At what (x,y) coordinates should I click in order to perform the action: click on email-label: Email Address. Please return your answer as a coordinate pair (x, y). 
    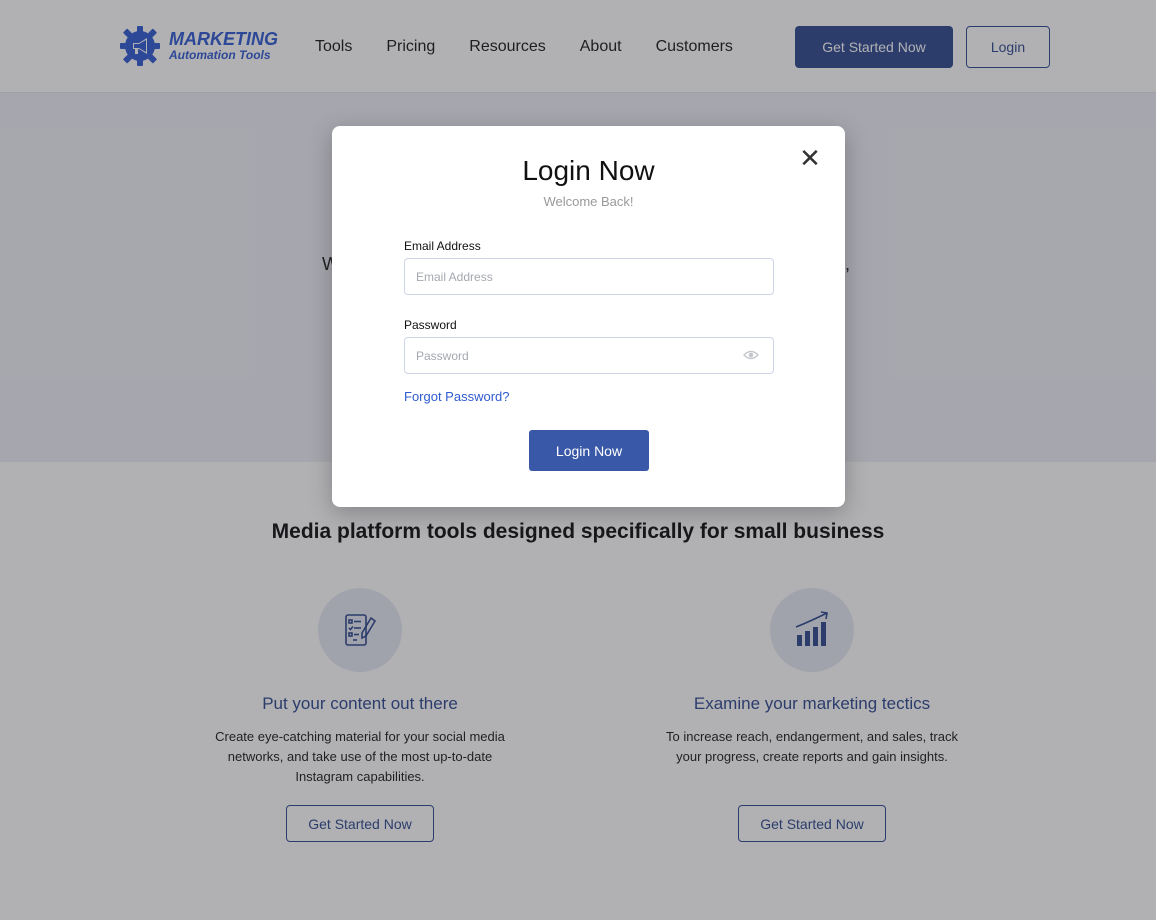
    Looking at the image, I should click on (442, 246).